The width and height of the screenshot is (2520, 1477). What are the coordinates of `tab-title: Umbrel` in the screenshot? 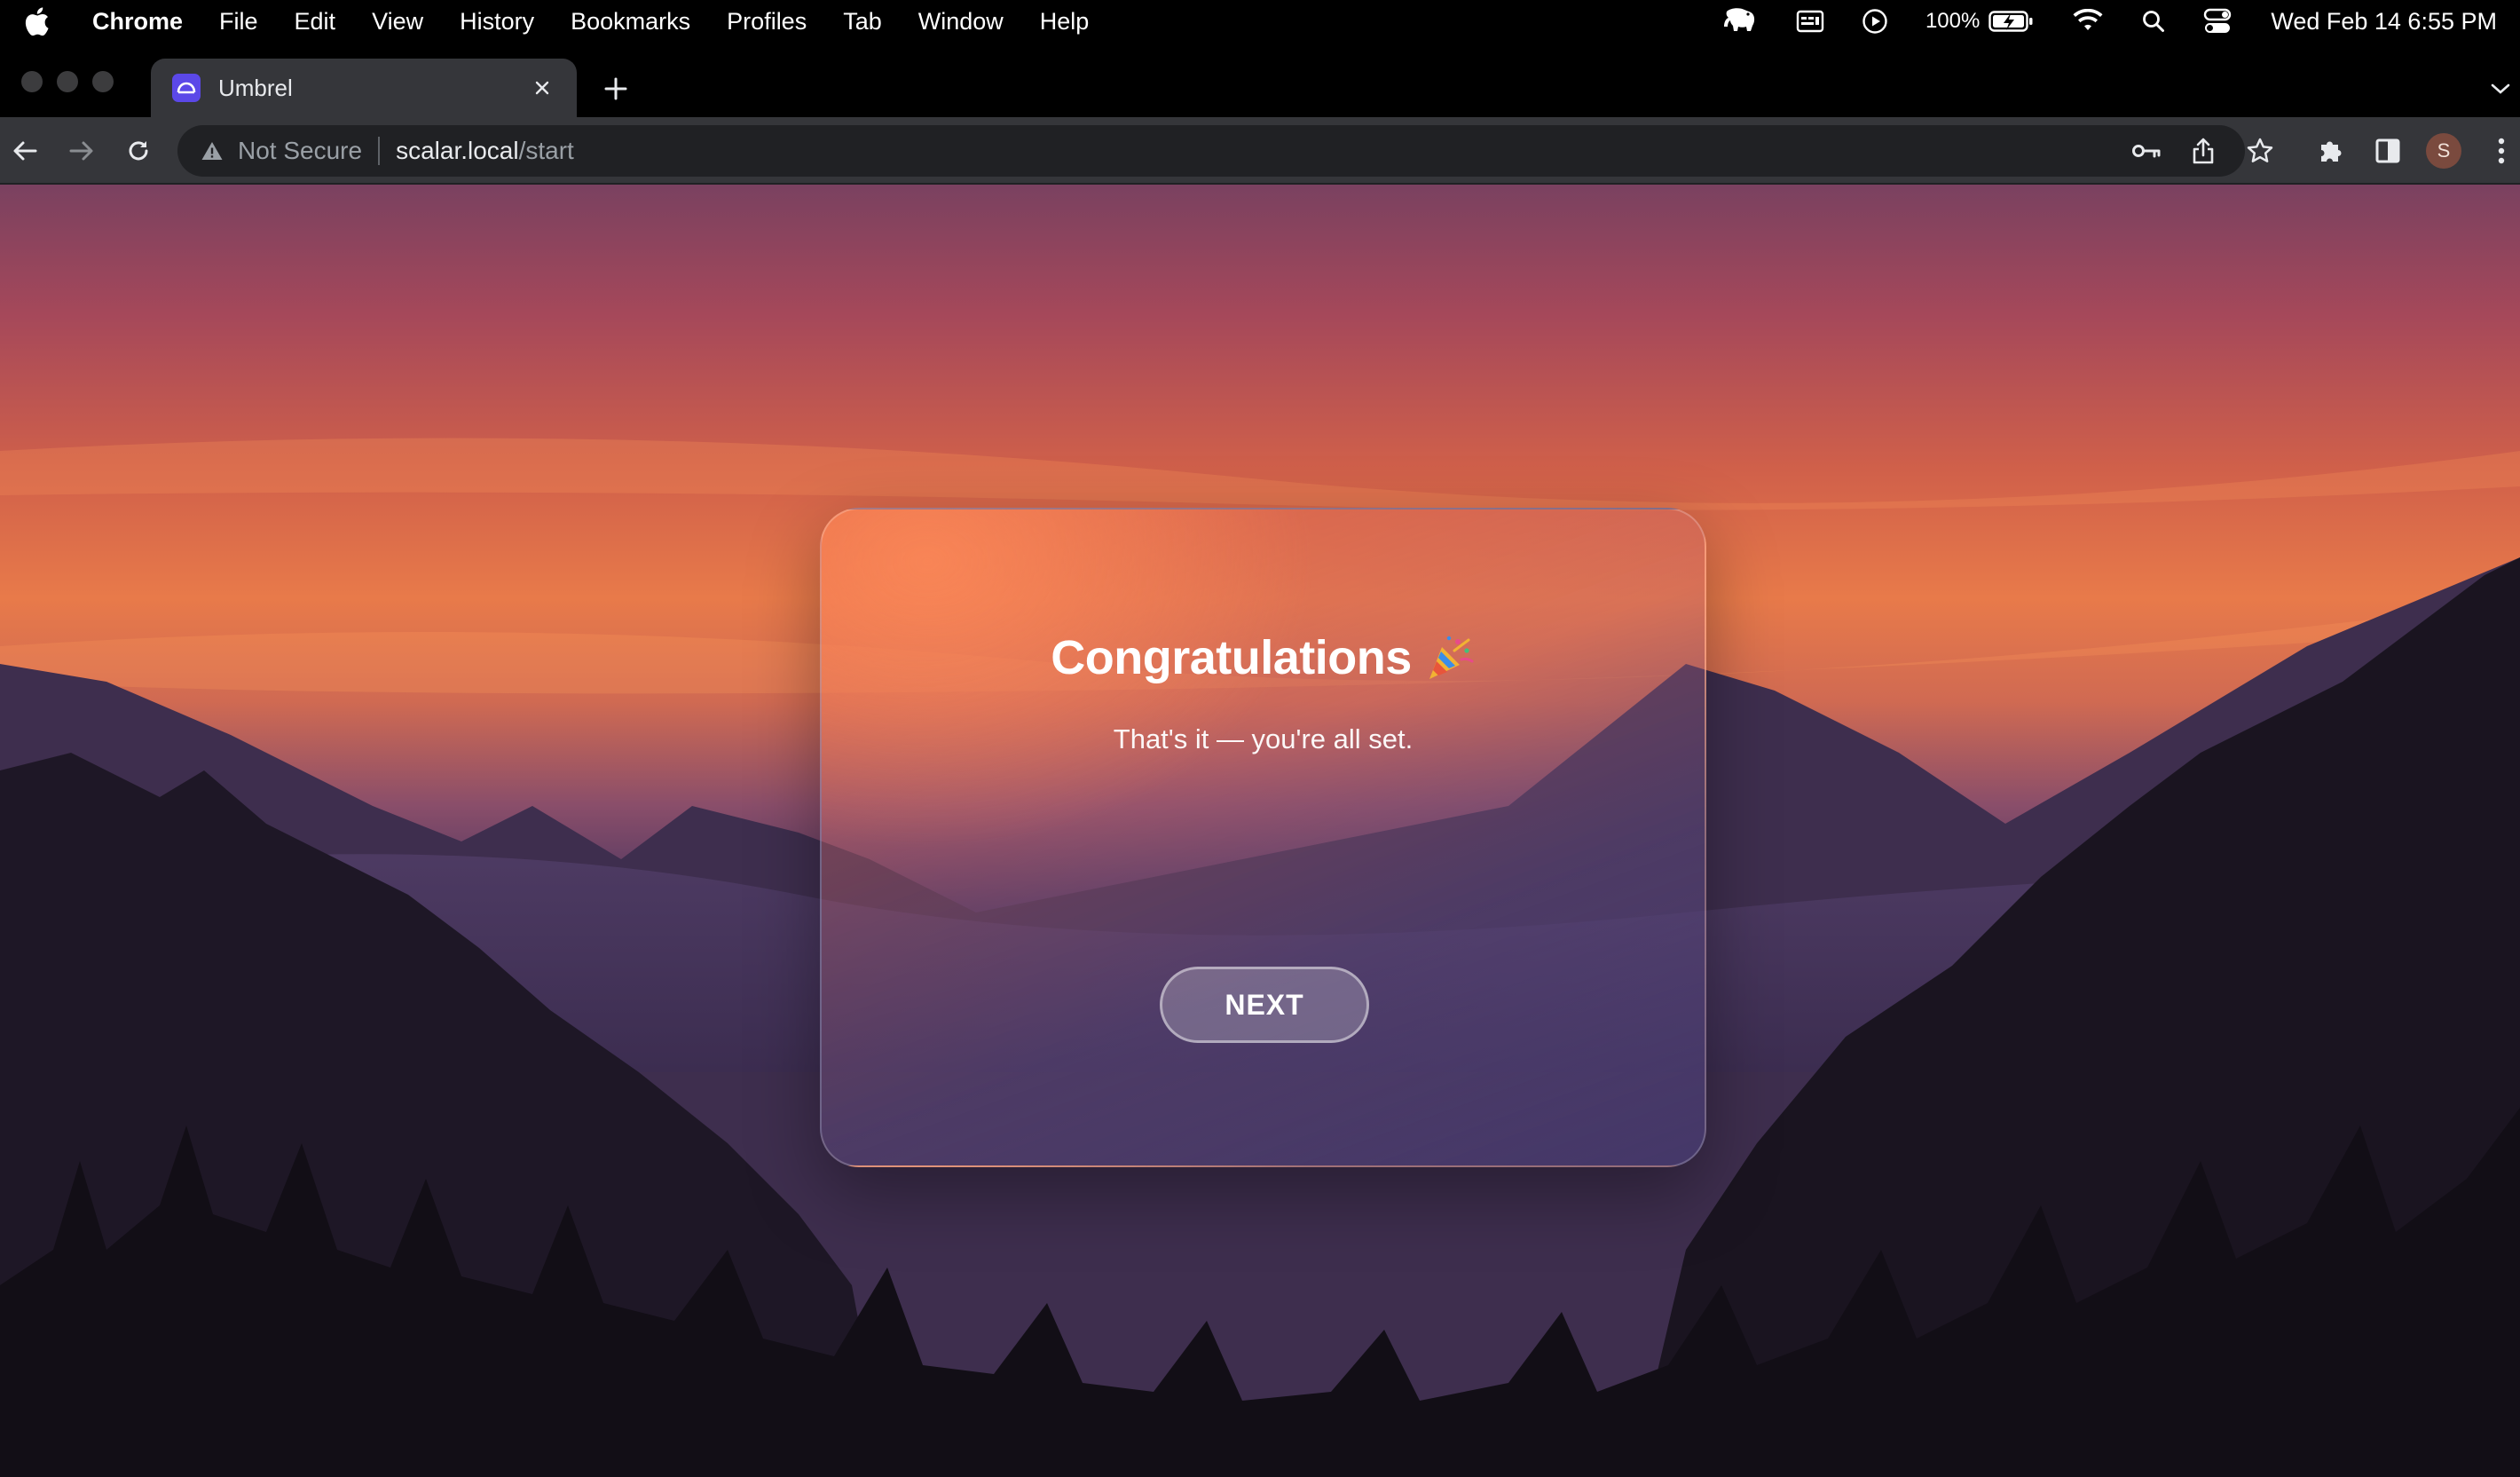 It's located at (256, 87).